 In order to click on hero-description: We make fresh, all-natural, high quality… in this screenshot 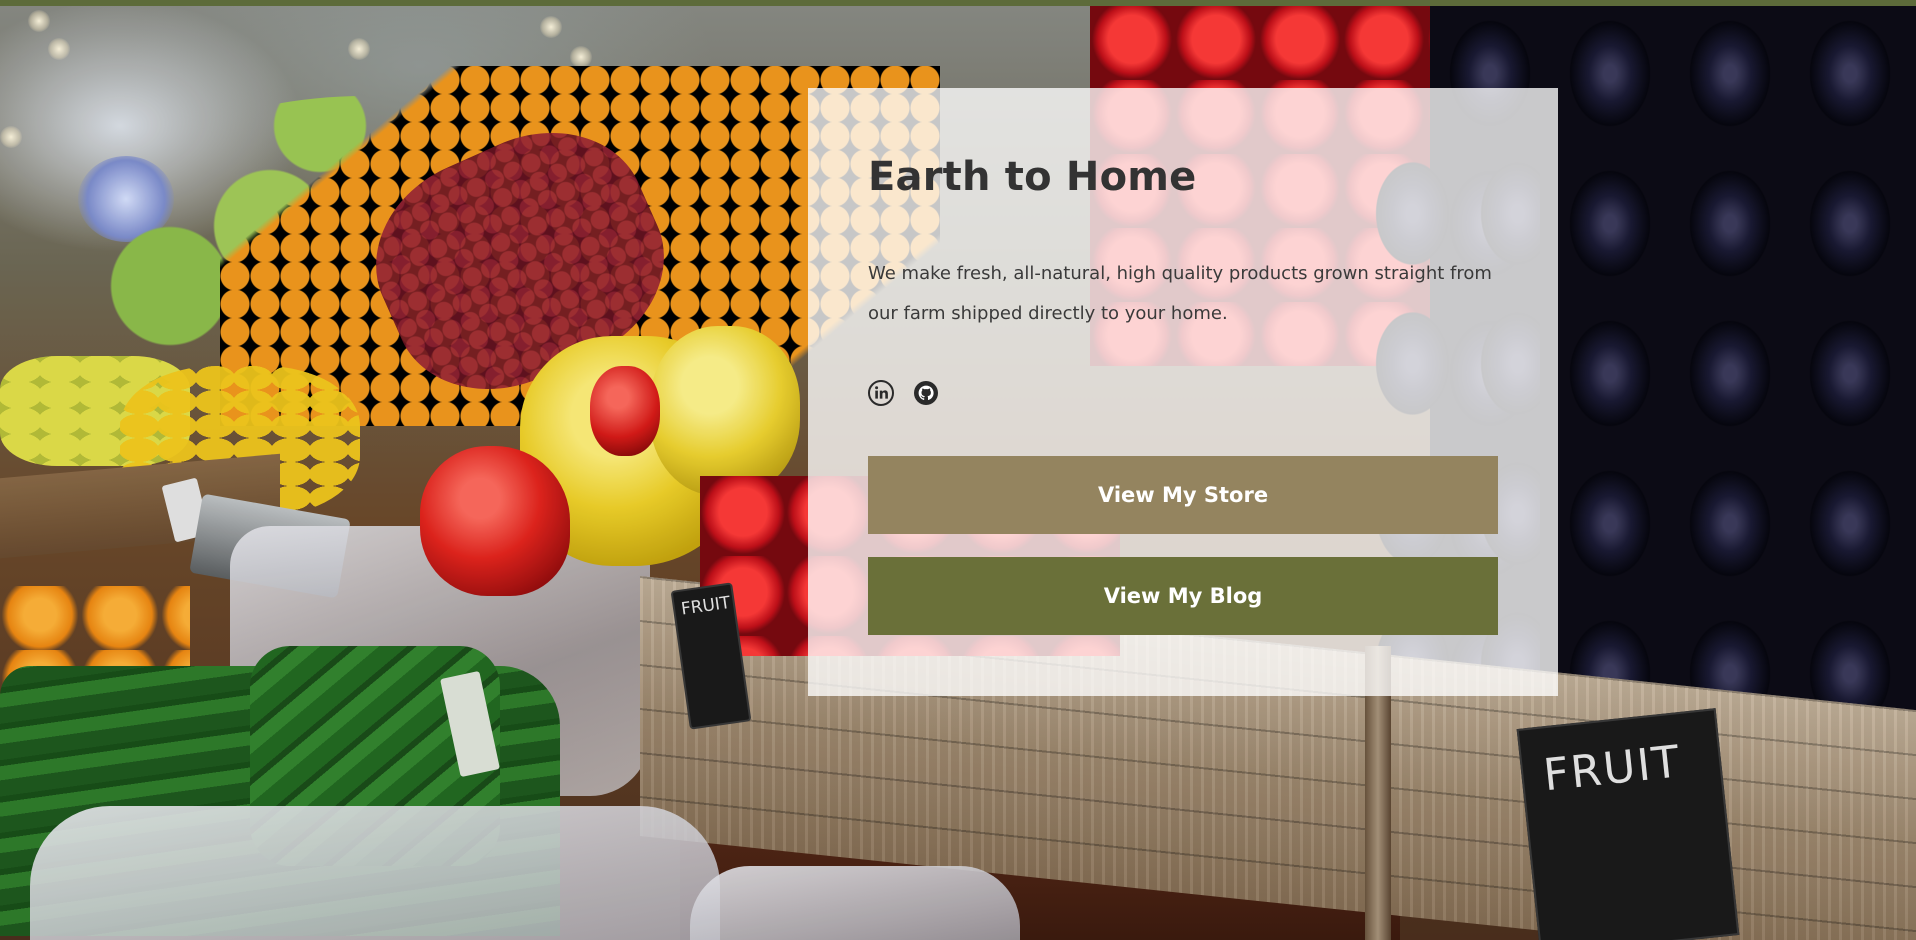, I will do `click(1180, 293)`.